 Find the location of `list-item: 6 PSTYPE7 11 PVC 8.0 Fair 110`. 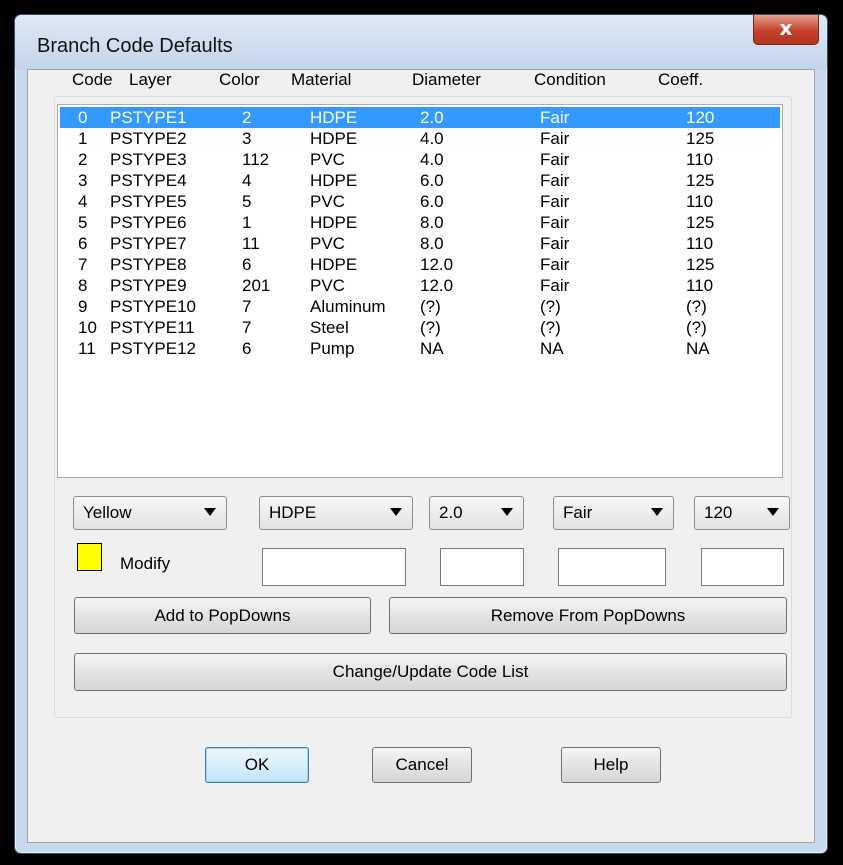

list-item: 6 PSTYPE7 11 PVC 8.0 Fair 110 is located at coordinates (420, 243).